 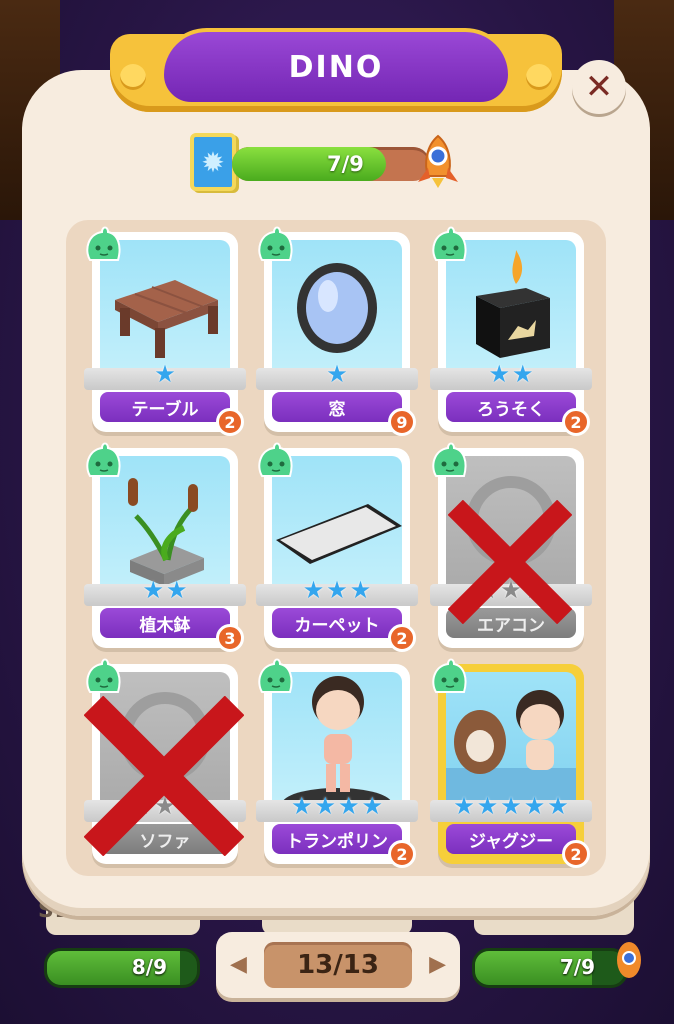 What do you see at coordinates (213, 162) in the screenshot?
I see `card-pack-icon: ✹` at bounding box center [213, 162].